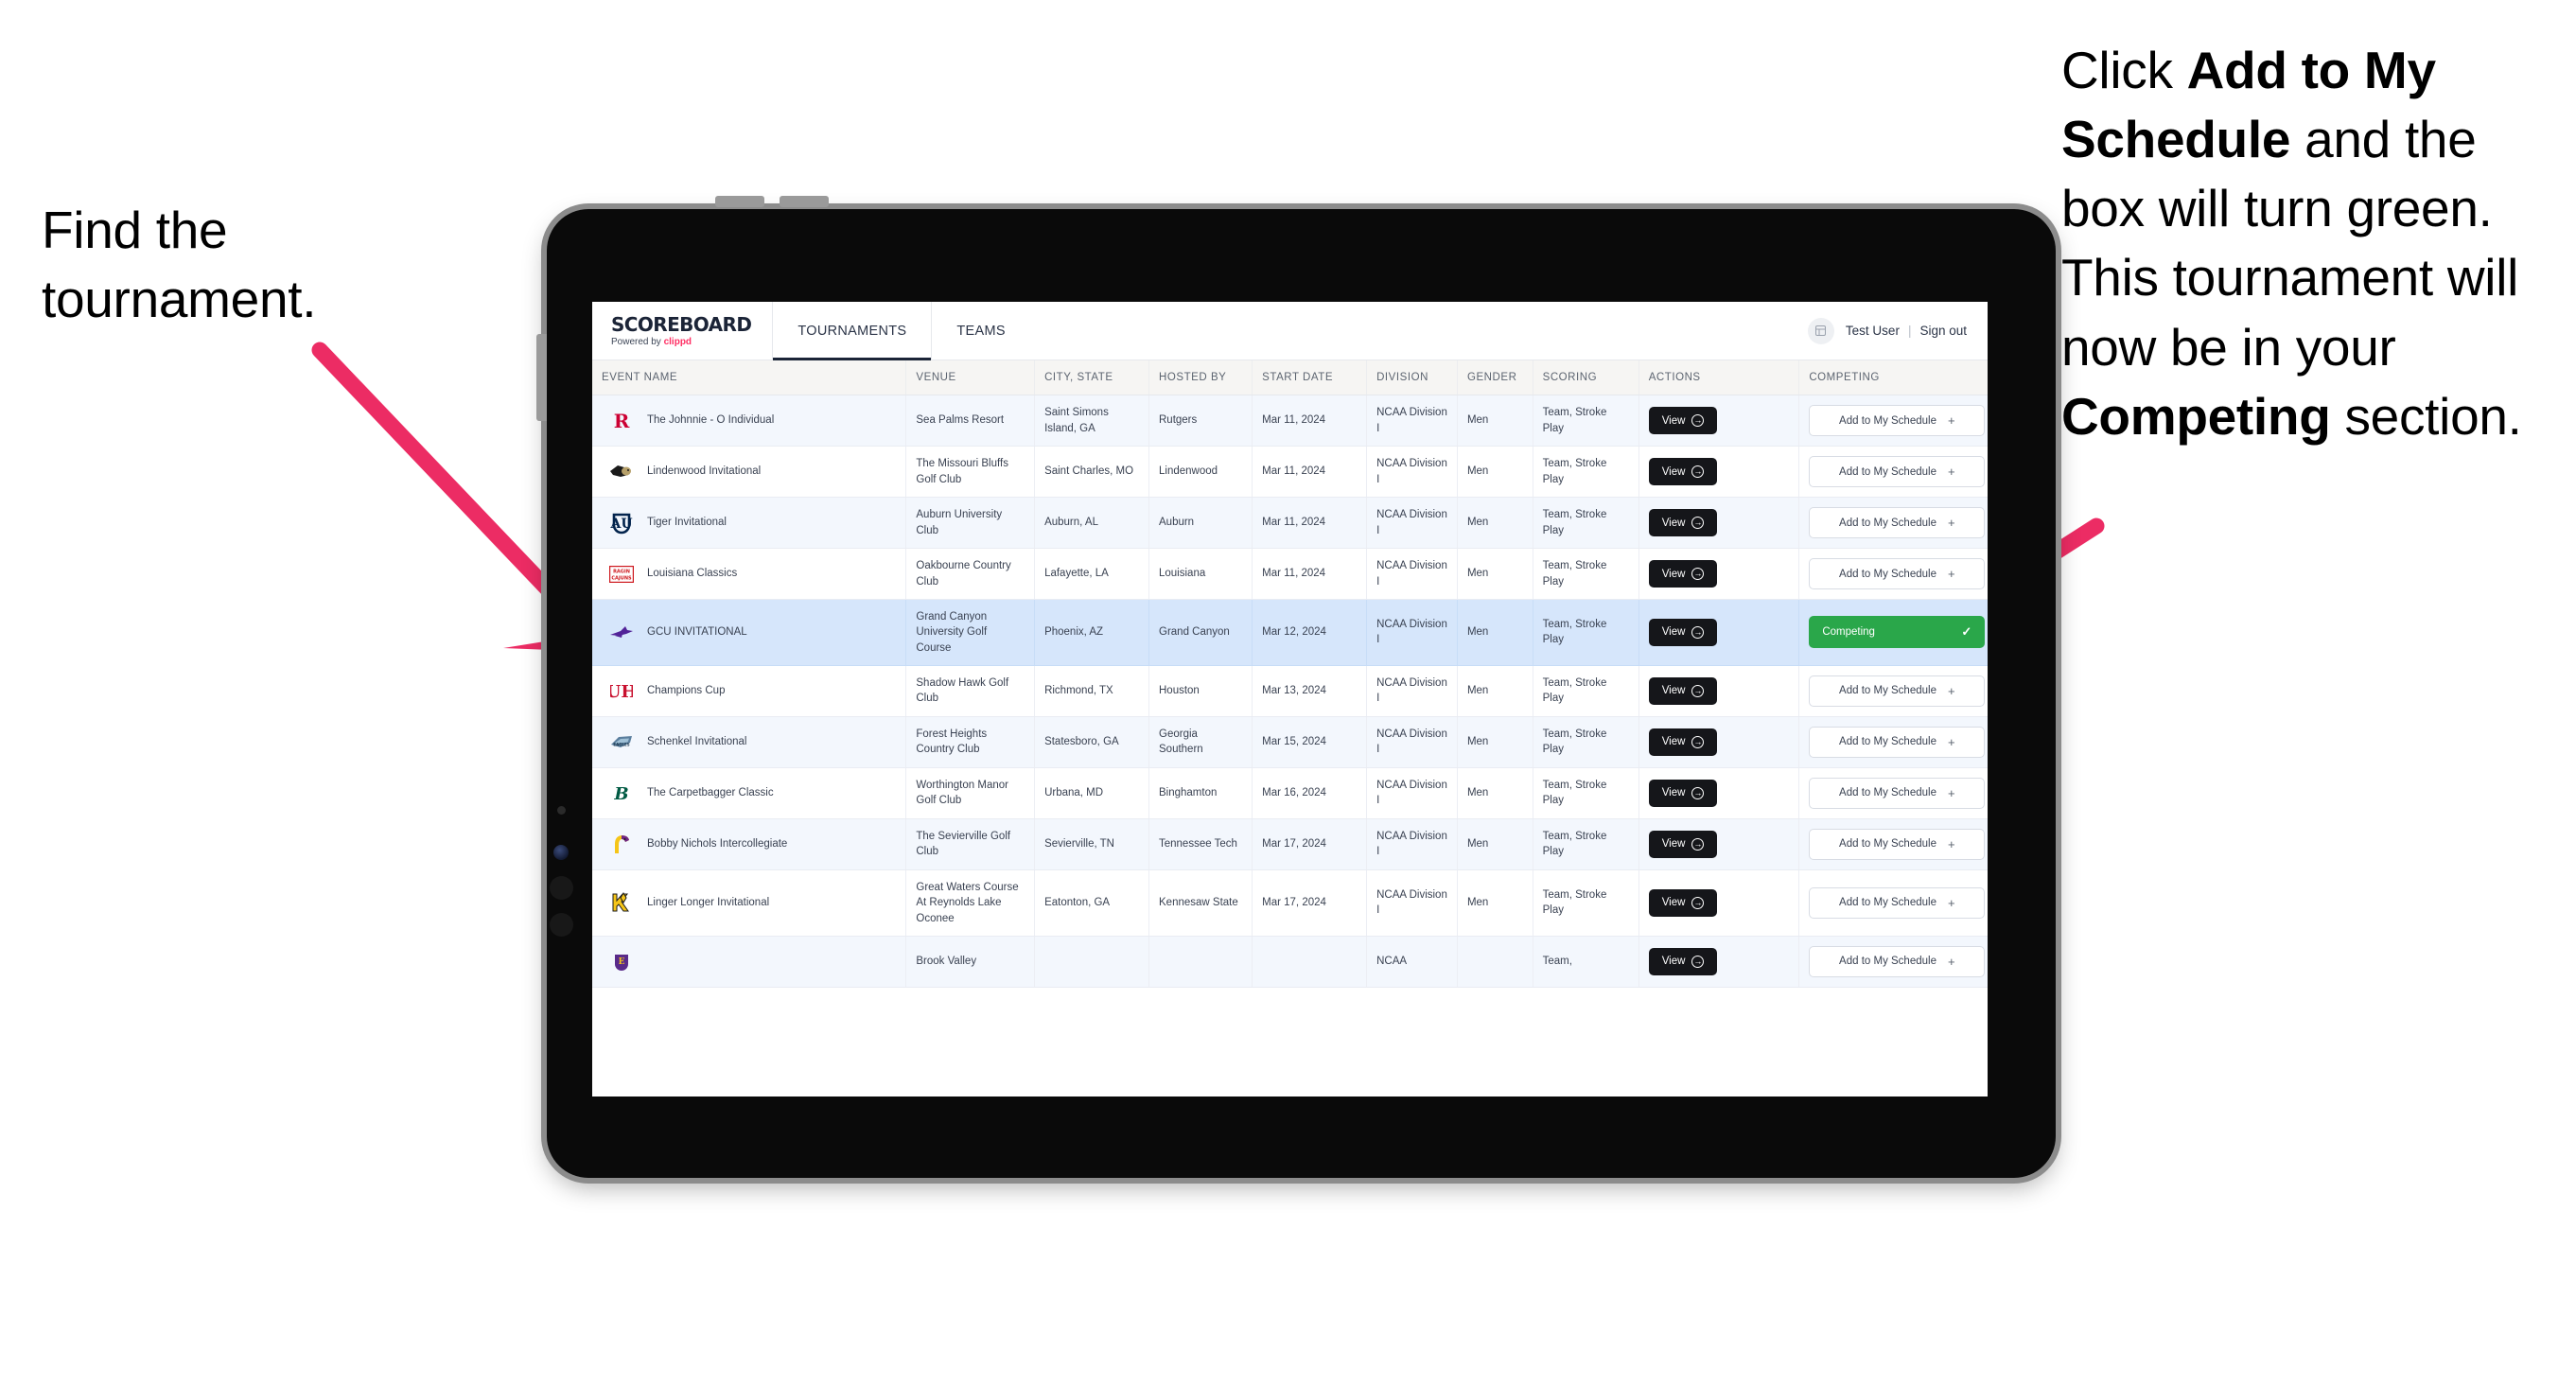  I want to click on gcu-logo, so click(622, 632).